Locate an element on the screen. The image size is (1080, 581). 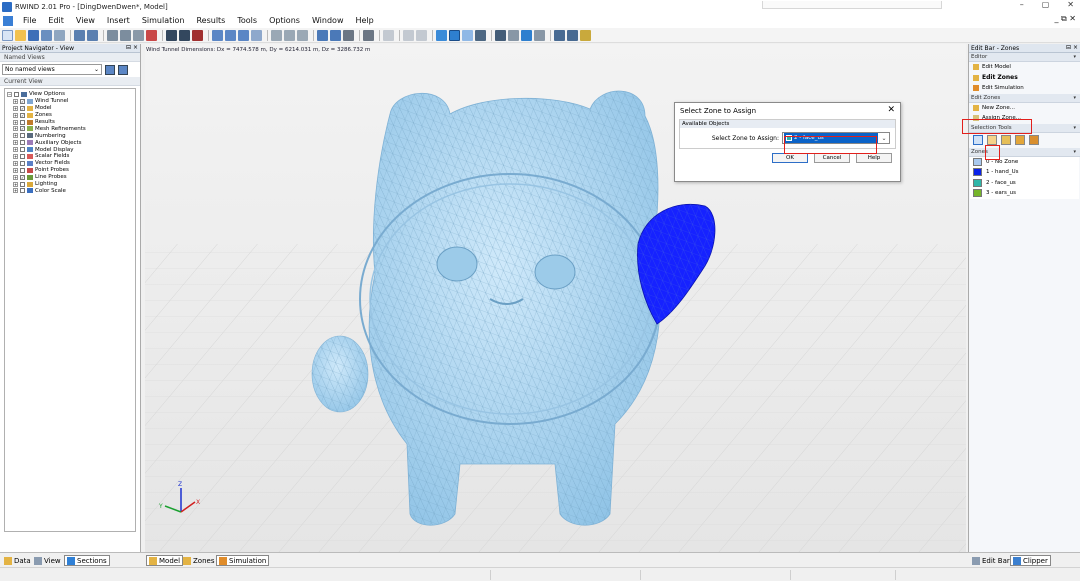
view-front-icon is located at coordinates (217, 35).